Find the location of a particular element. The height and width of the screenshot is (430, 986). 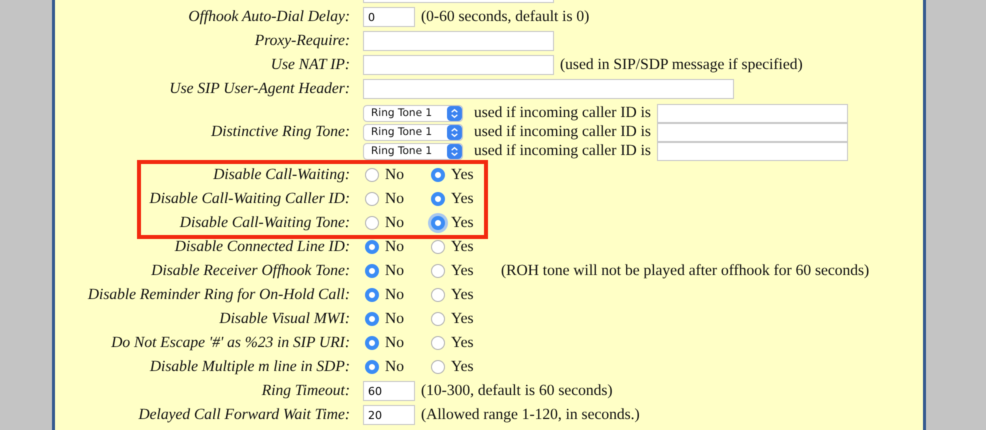

field-label: Proxy-Require: is located at coordinates (302, 41).